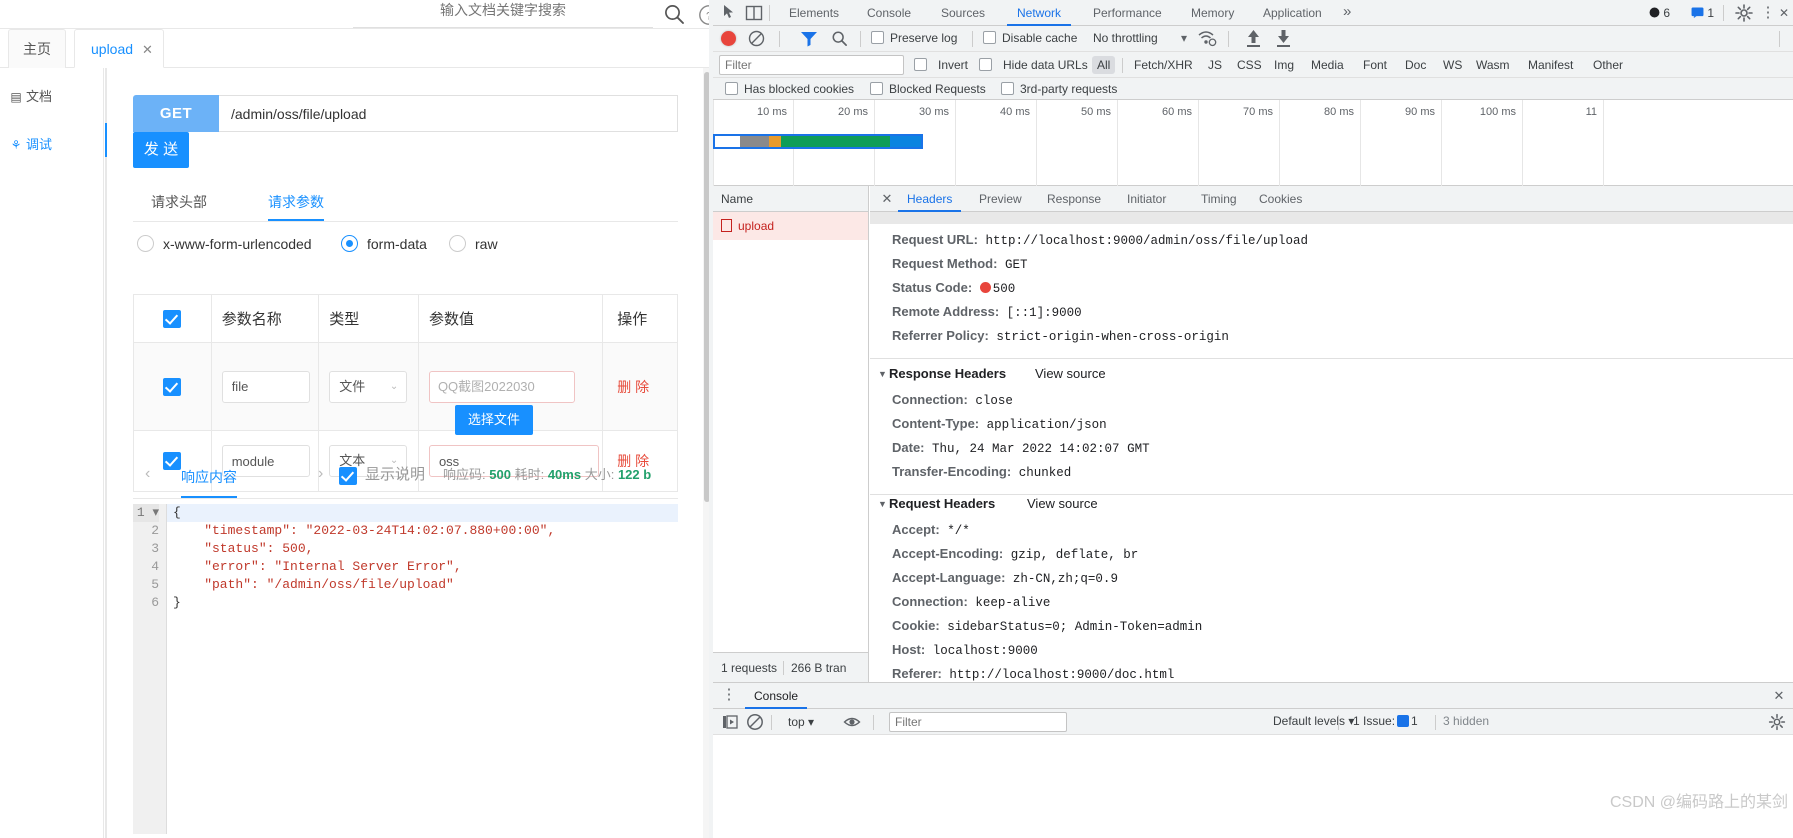 The image size is (1793, 838). Describe the element at coordinates (852, 722) in the screenshot. I see `eye-icon` at that location.